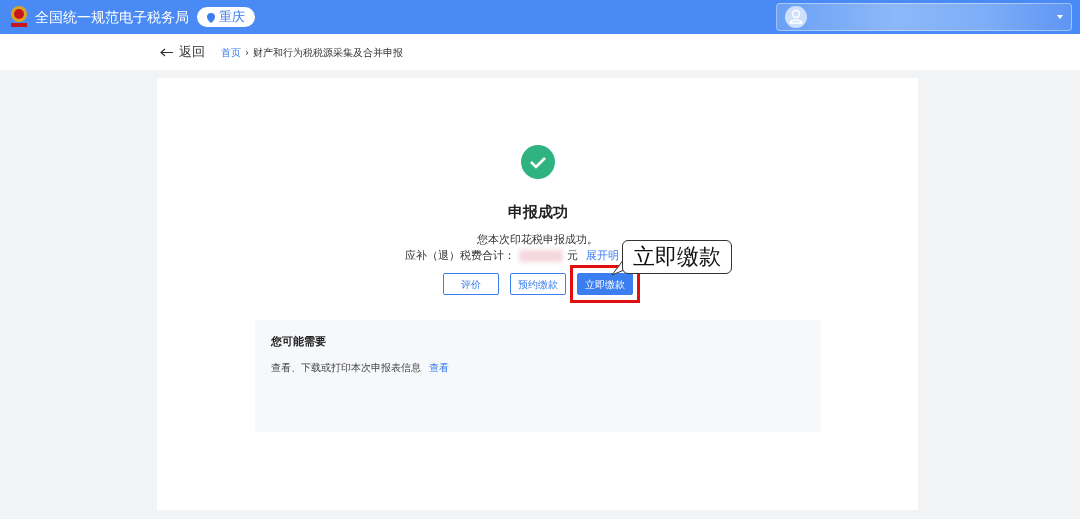 Image resolution: width=1080 pixels, height=519 pixels. Describe the element at coordinates (438, 367) in the screenshot. I see `view-link: 查看` at that location.